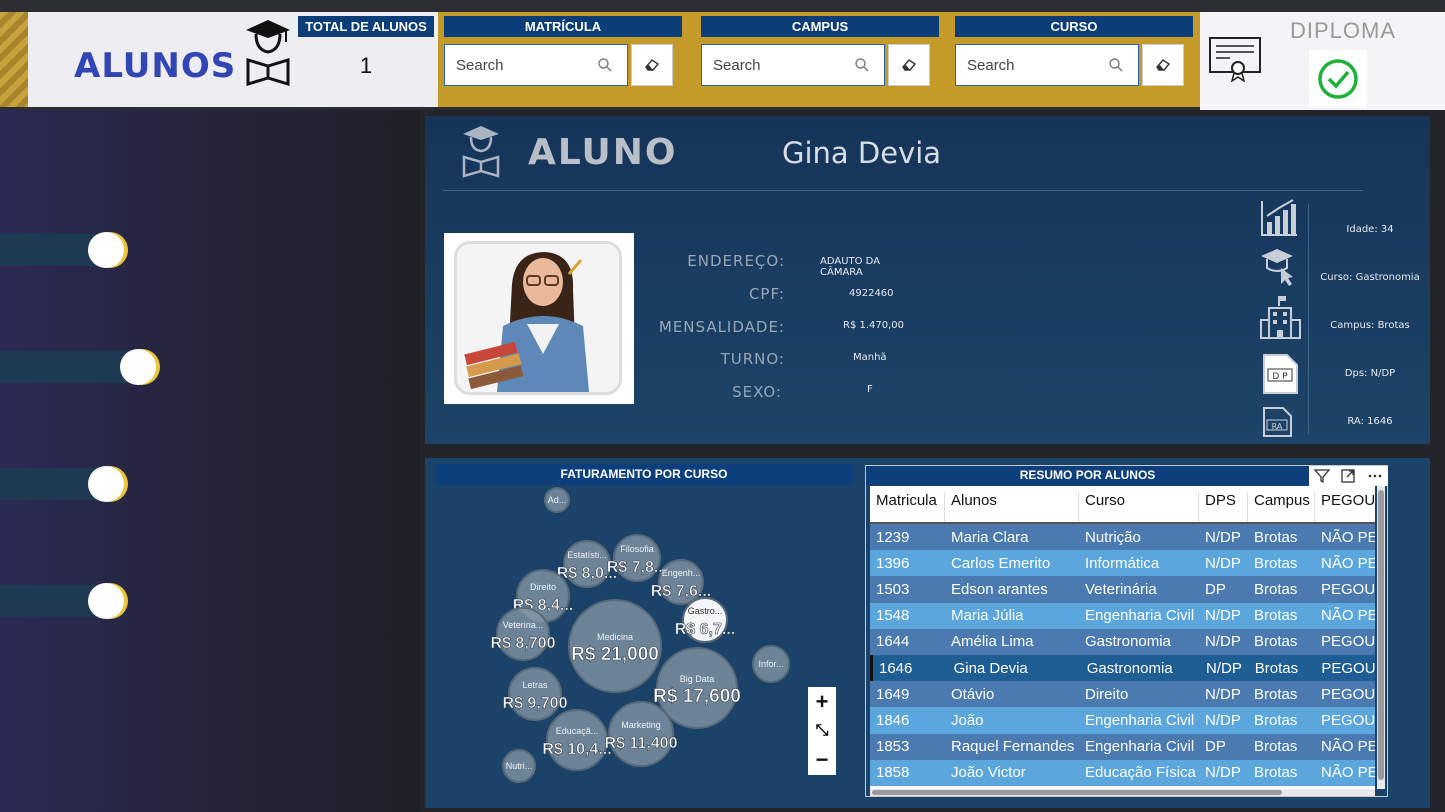 The width and height of the screenshot is (1445, 812). I want to click on matricula-search-input: Search, so click(536, 65).